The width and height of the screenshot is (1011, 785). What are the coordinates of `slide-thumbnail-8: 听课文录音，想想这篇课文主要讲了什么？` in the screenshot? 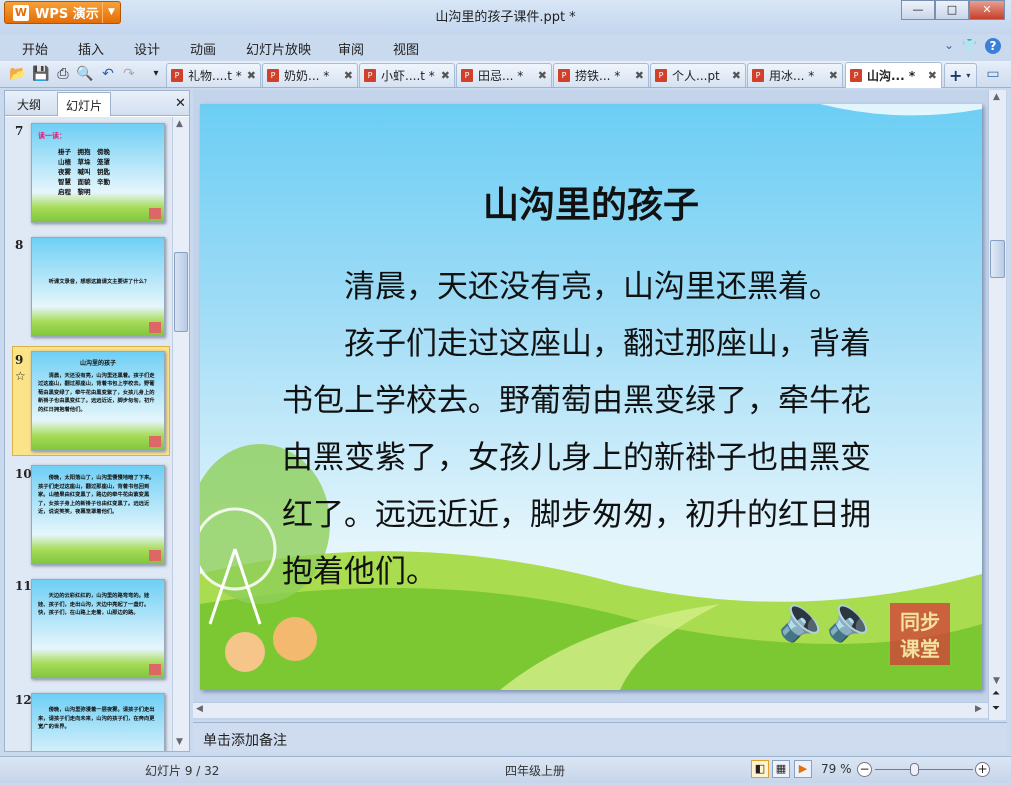 It's located at (98, 287).